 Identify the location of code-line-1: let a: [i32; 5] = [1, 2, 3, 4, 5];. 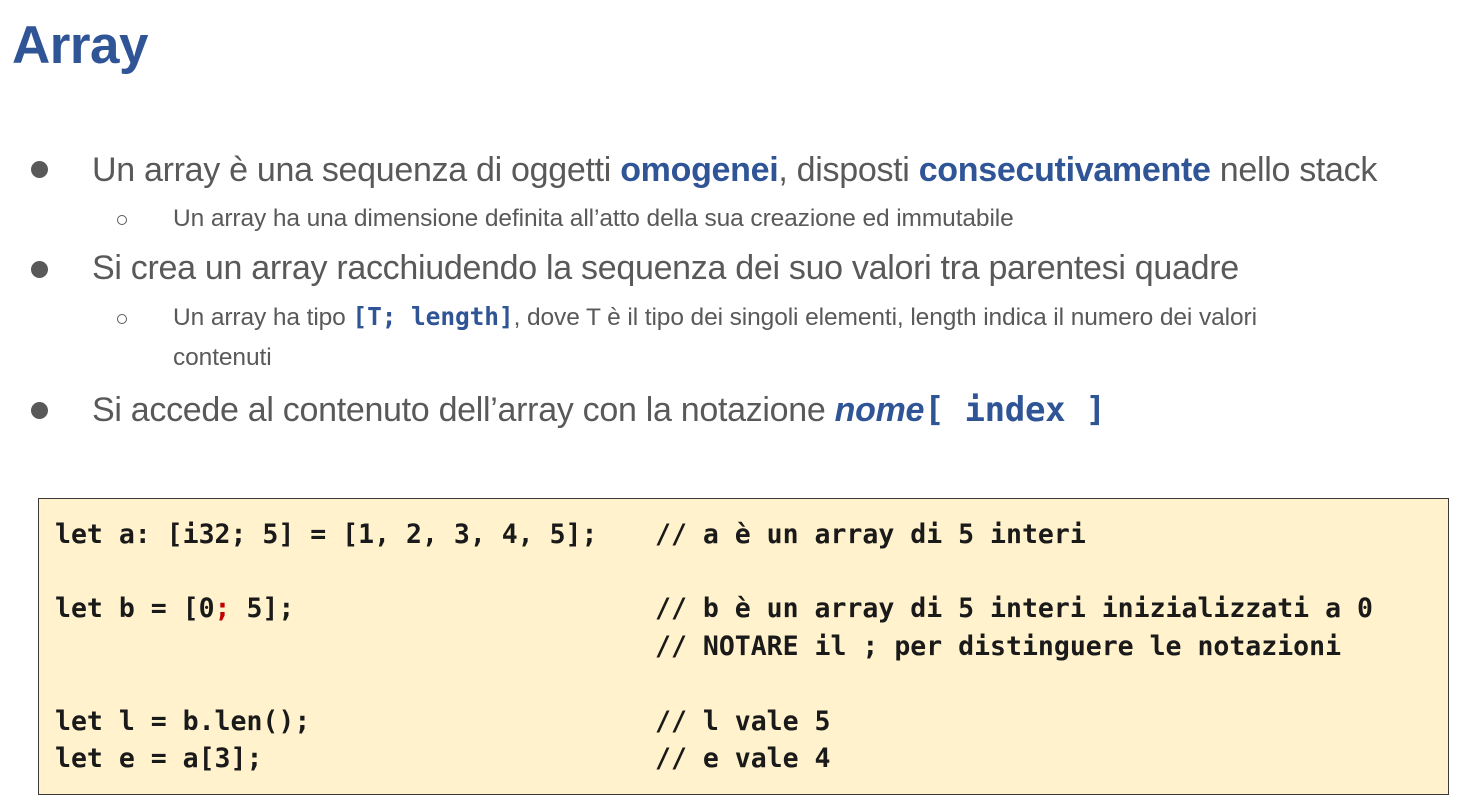
(326, 534).